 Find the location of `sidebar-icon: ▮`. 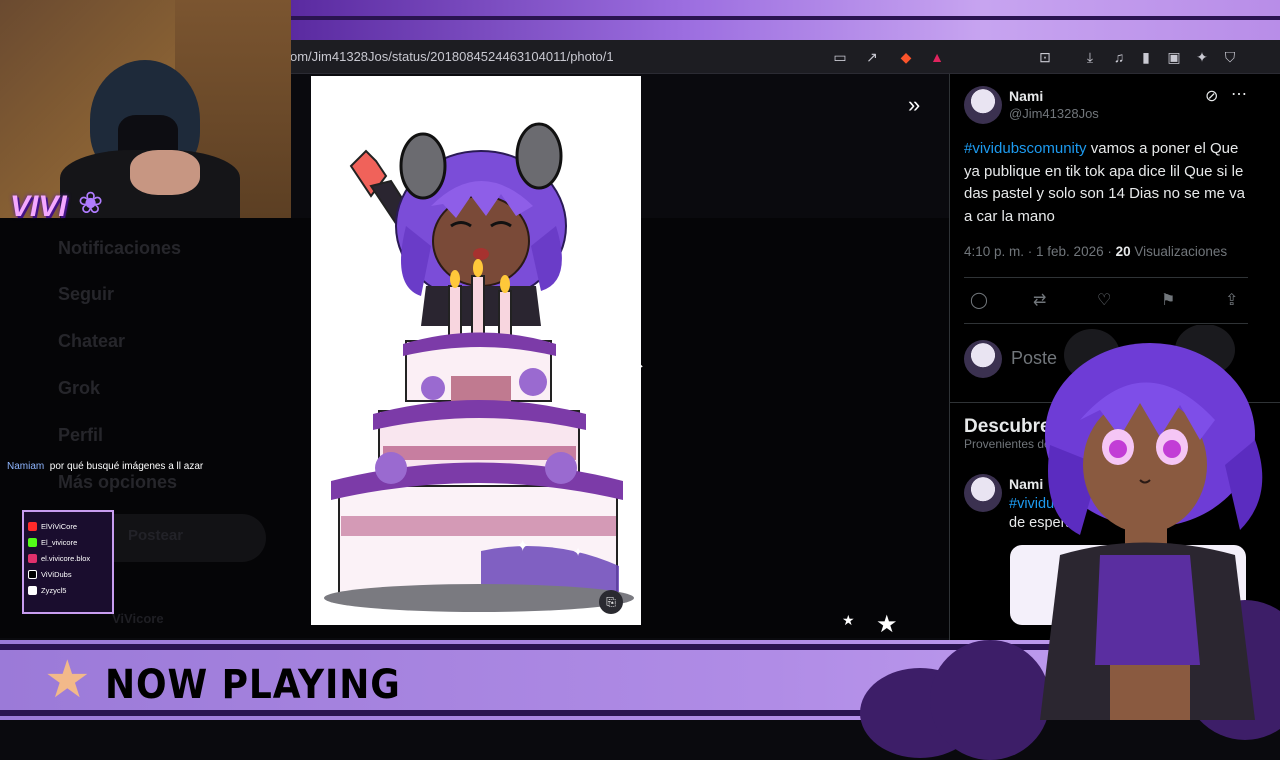

sidebar-icon: ▮ is located at coordinates (1146, 57).